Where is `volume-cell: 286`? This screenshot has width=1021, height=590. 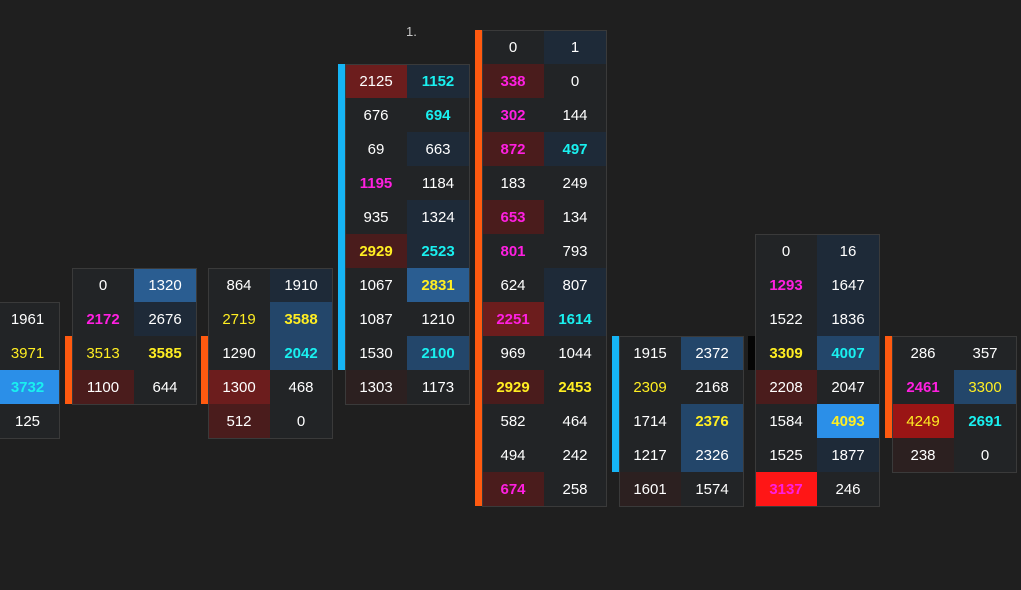
volume-cell: 286 is located at coordinates (923, 353).